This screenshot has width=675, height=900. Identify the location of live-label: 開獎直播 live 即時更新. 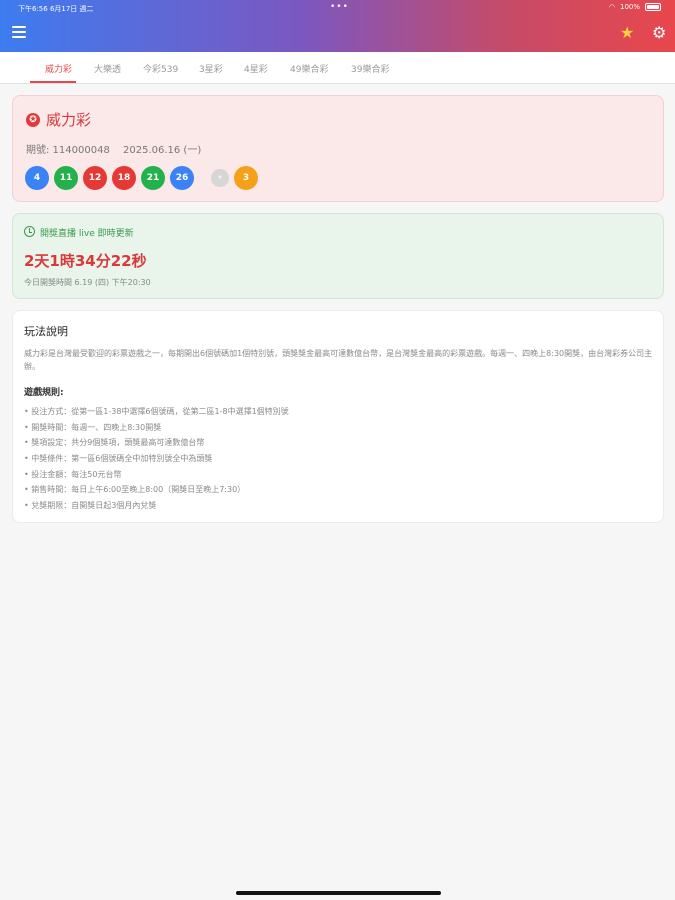
(87, 234).